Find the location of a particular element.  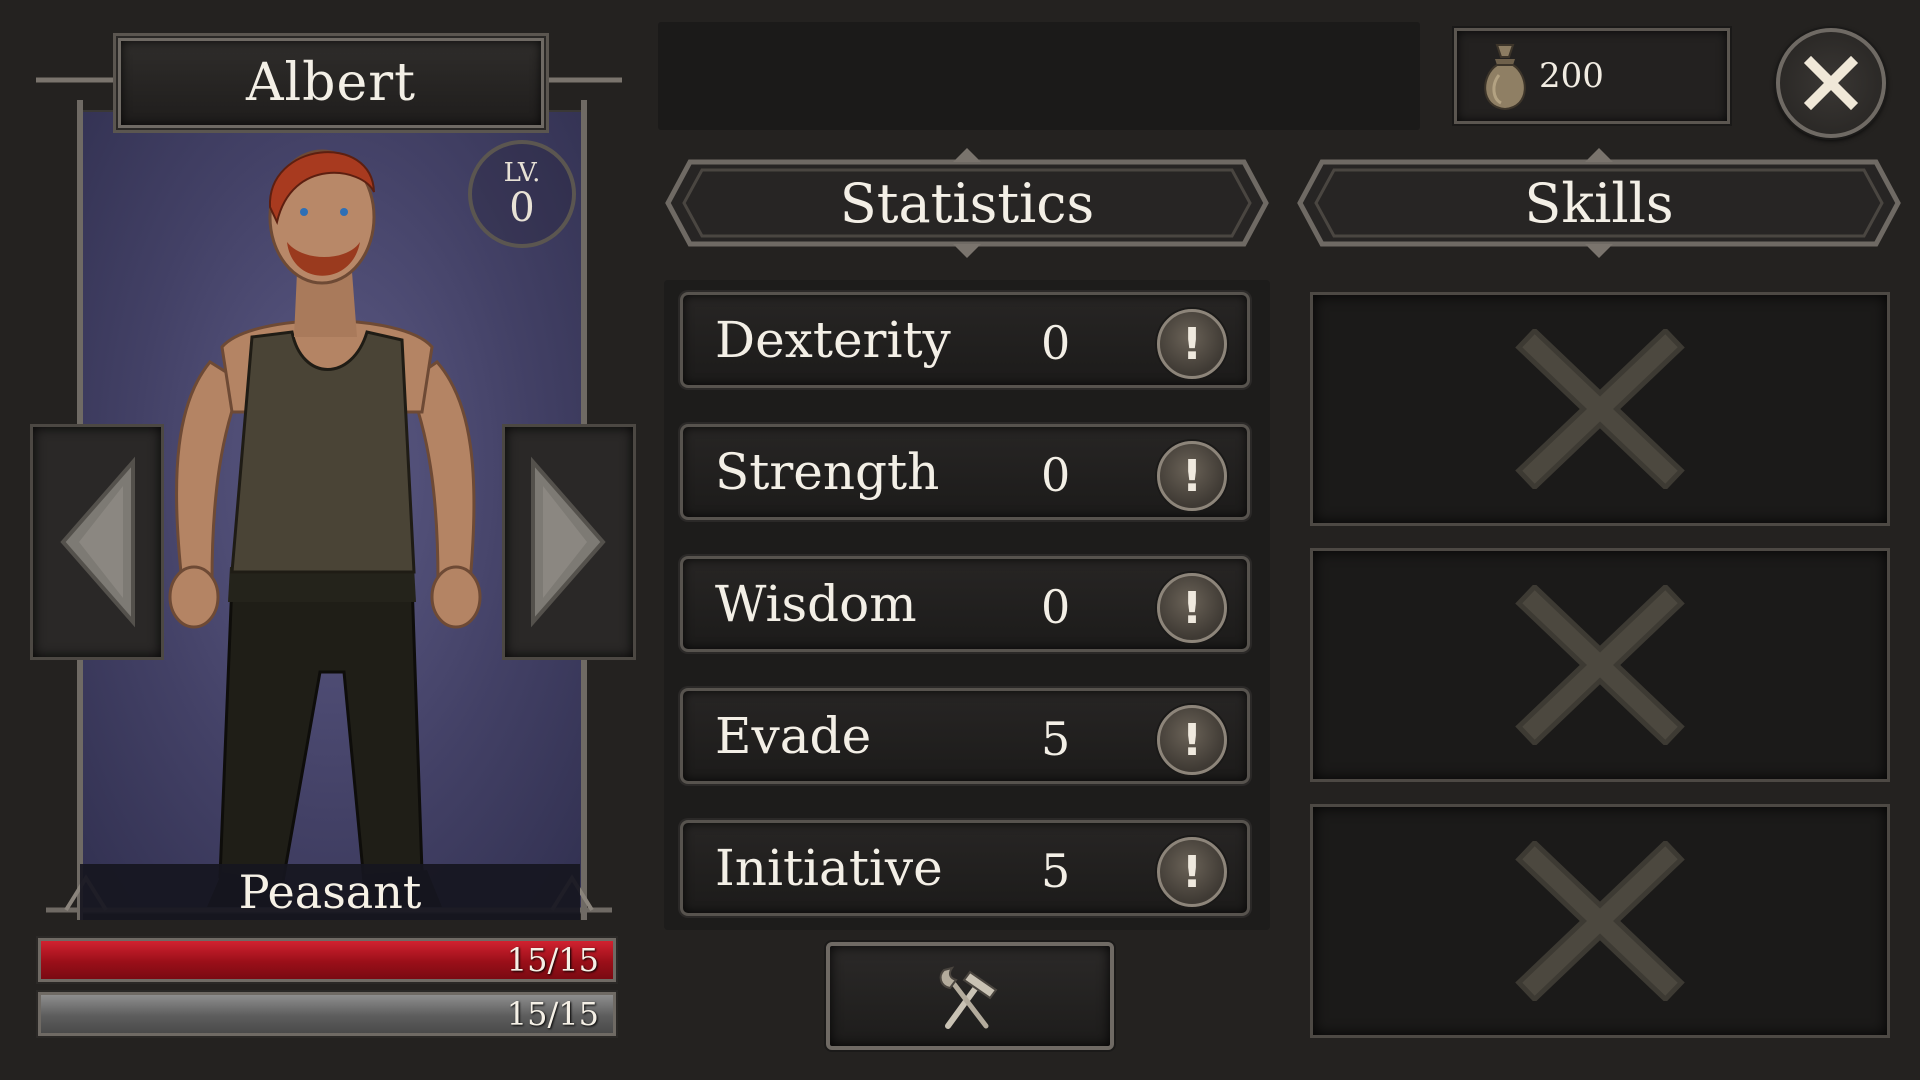

level-badge: LV. 0 is located at coordinates (522, 194).